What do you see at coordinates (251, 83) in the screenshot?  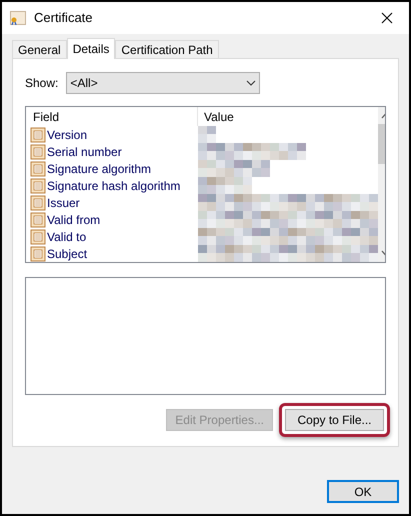 I see `chevron-down-icon` at bounding box center [251, 83].